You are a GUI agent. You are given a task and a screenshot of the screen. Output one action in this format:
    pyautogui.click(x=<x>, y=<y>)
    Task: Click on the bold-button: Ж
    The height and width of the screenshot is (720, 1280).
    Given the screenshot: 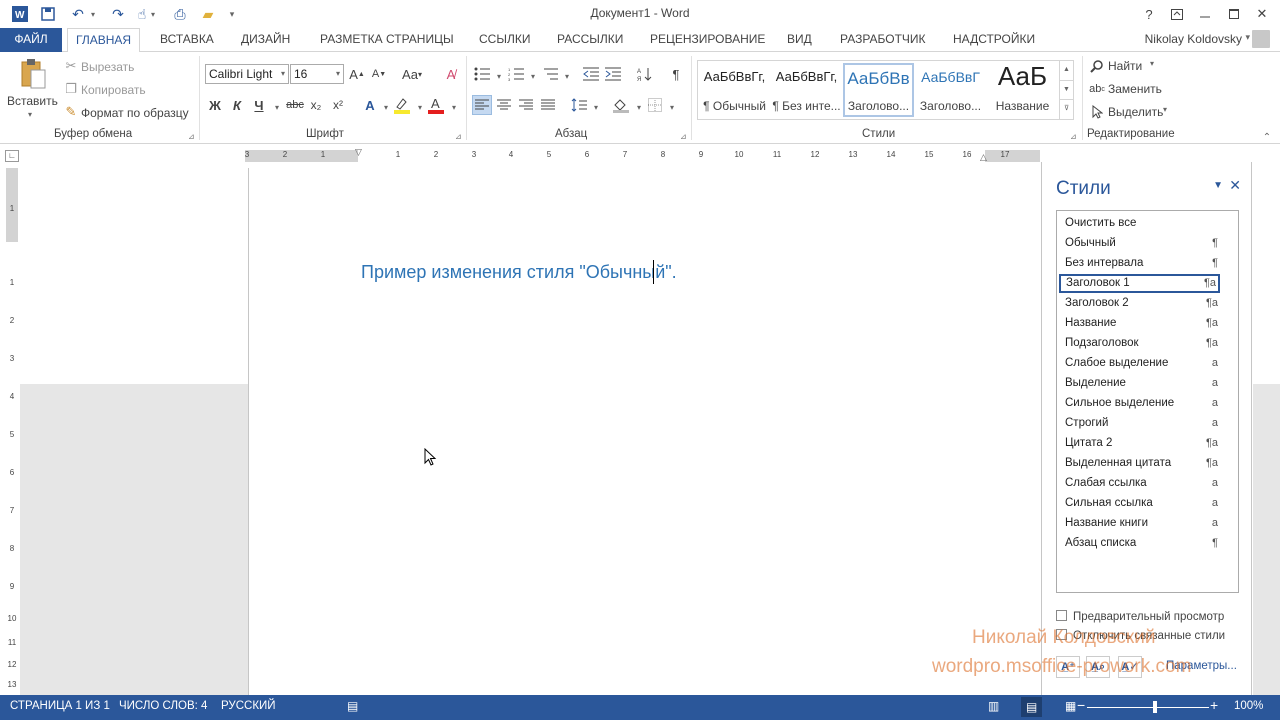 What is the action you would take?
    pyautogui.click(x=215, y=105)
    